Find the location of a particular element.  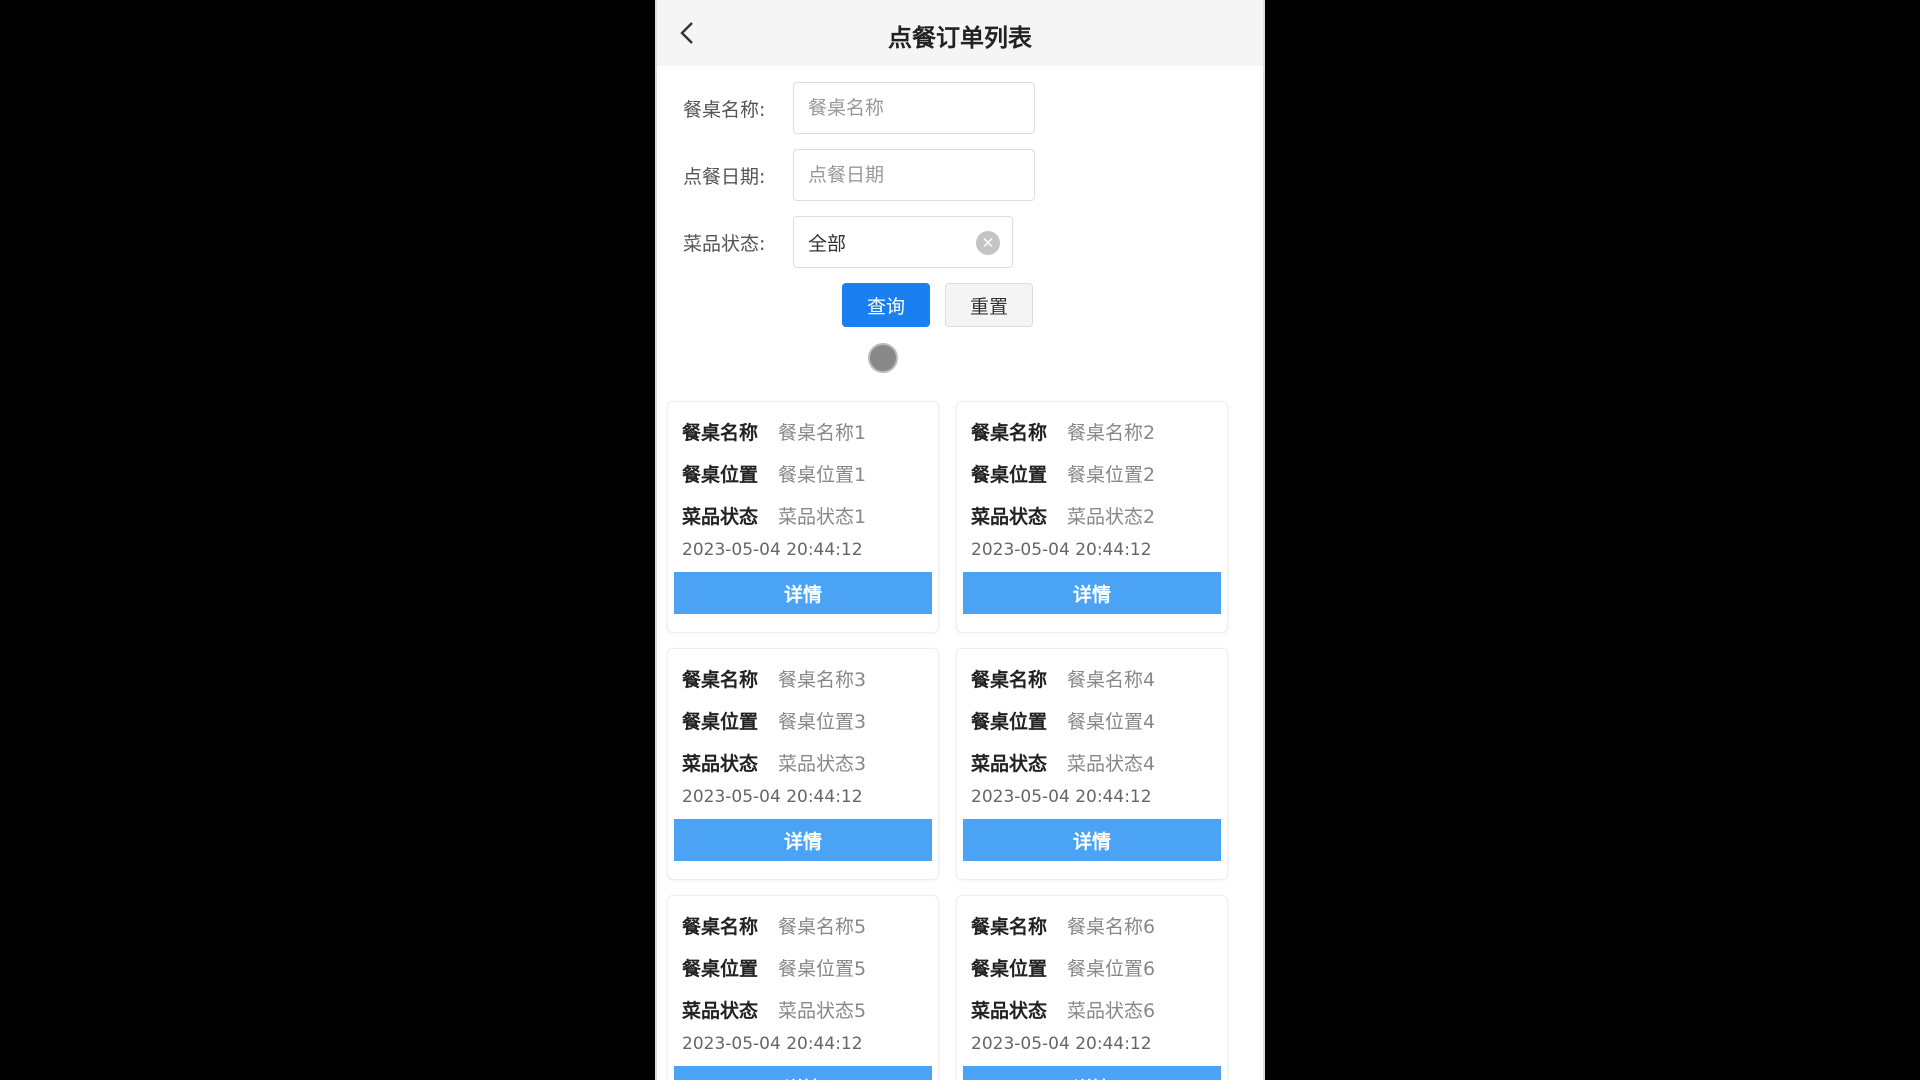

card-val-name: 餐桌名称3 is located at coordinates (822, 679).